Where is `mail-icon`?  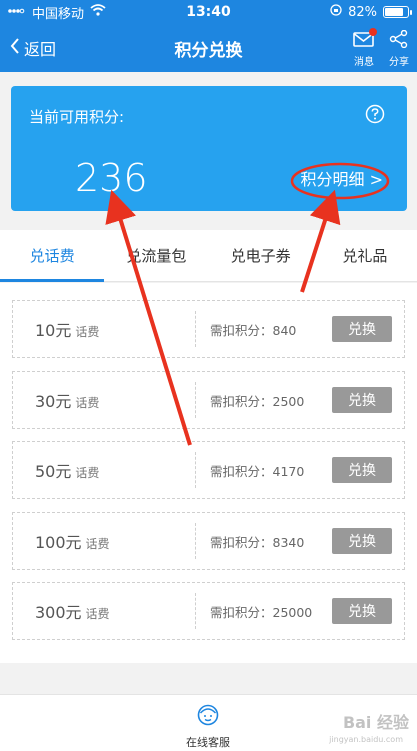 mail-icon is located at coordinates (365, 39).